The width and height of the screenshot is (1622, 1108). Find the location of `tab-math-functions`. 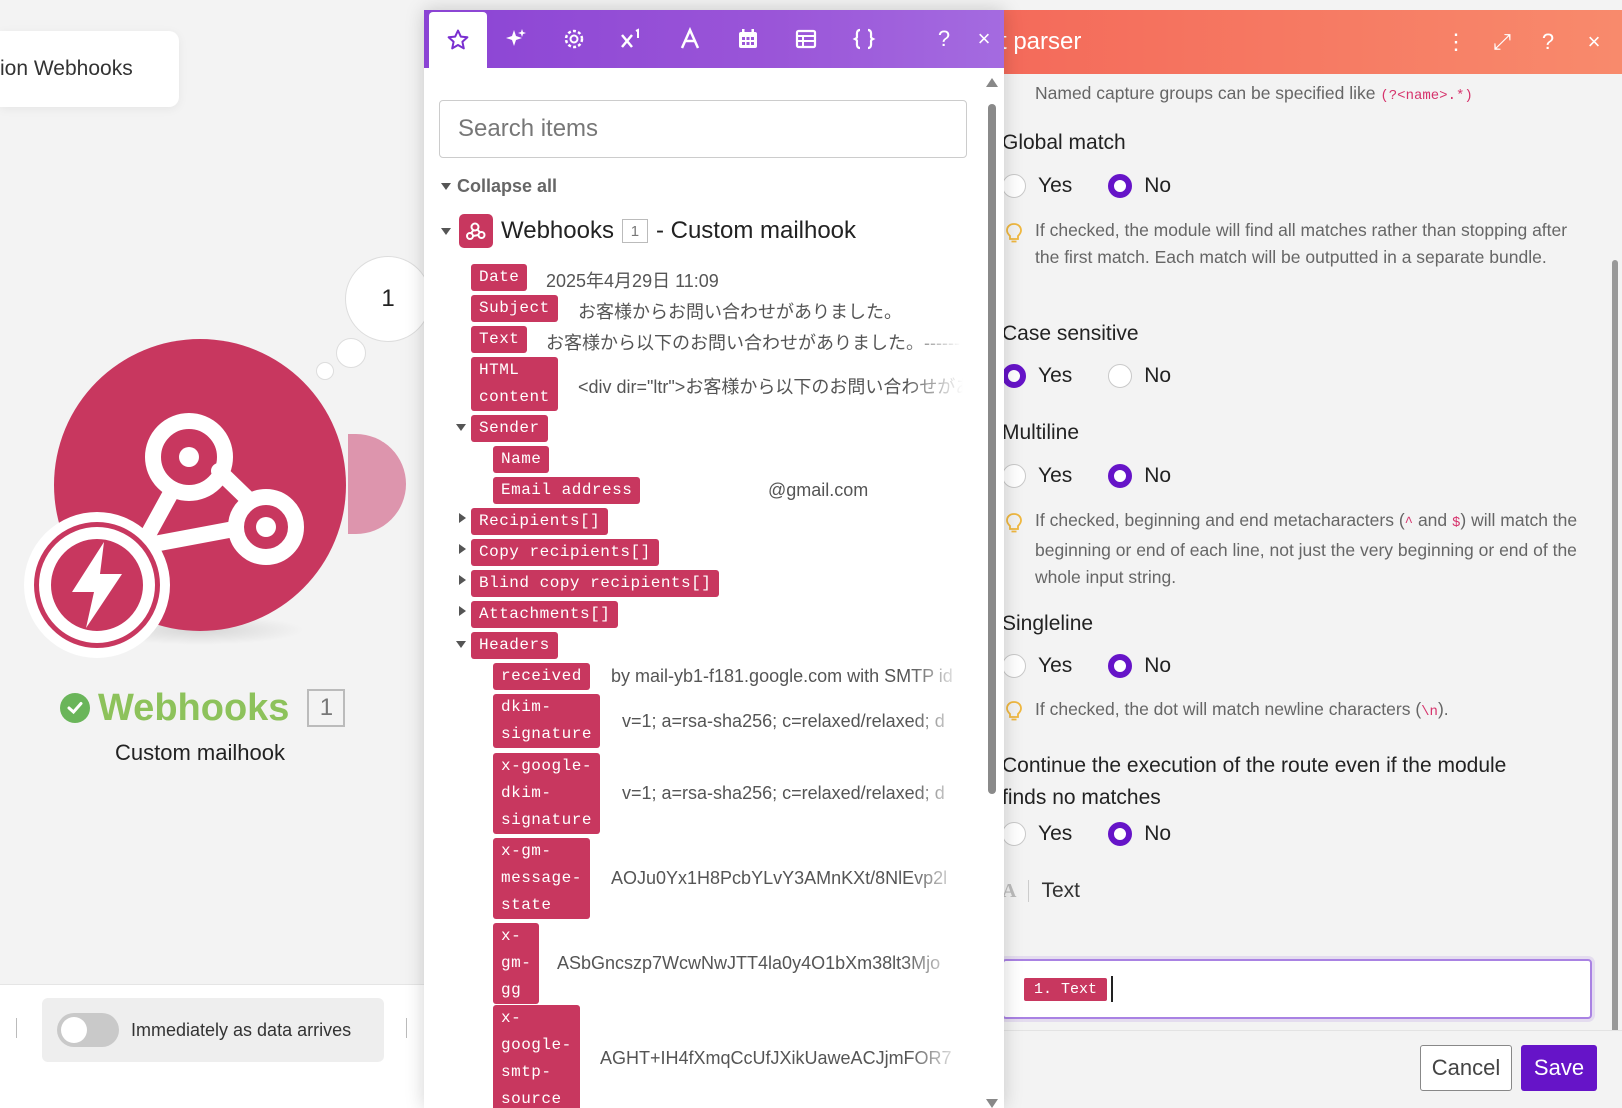

tab-math-functions is located at coordinates (632, 39).